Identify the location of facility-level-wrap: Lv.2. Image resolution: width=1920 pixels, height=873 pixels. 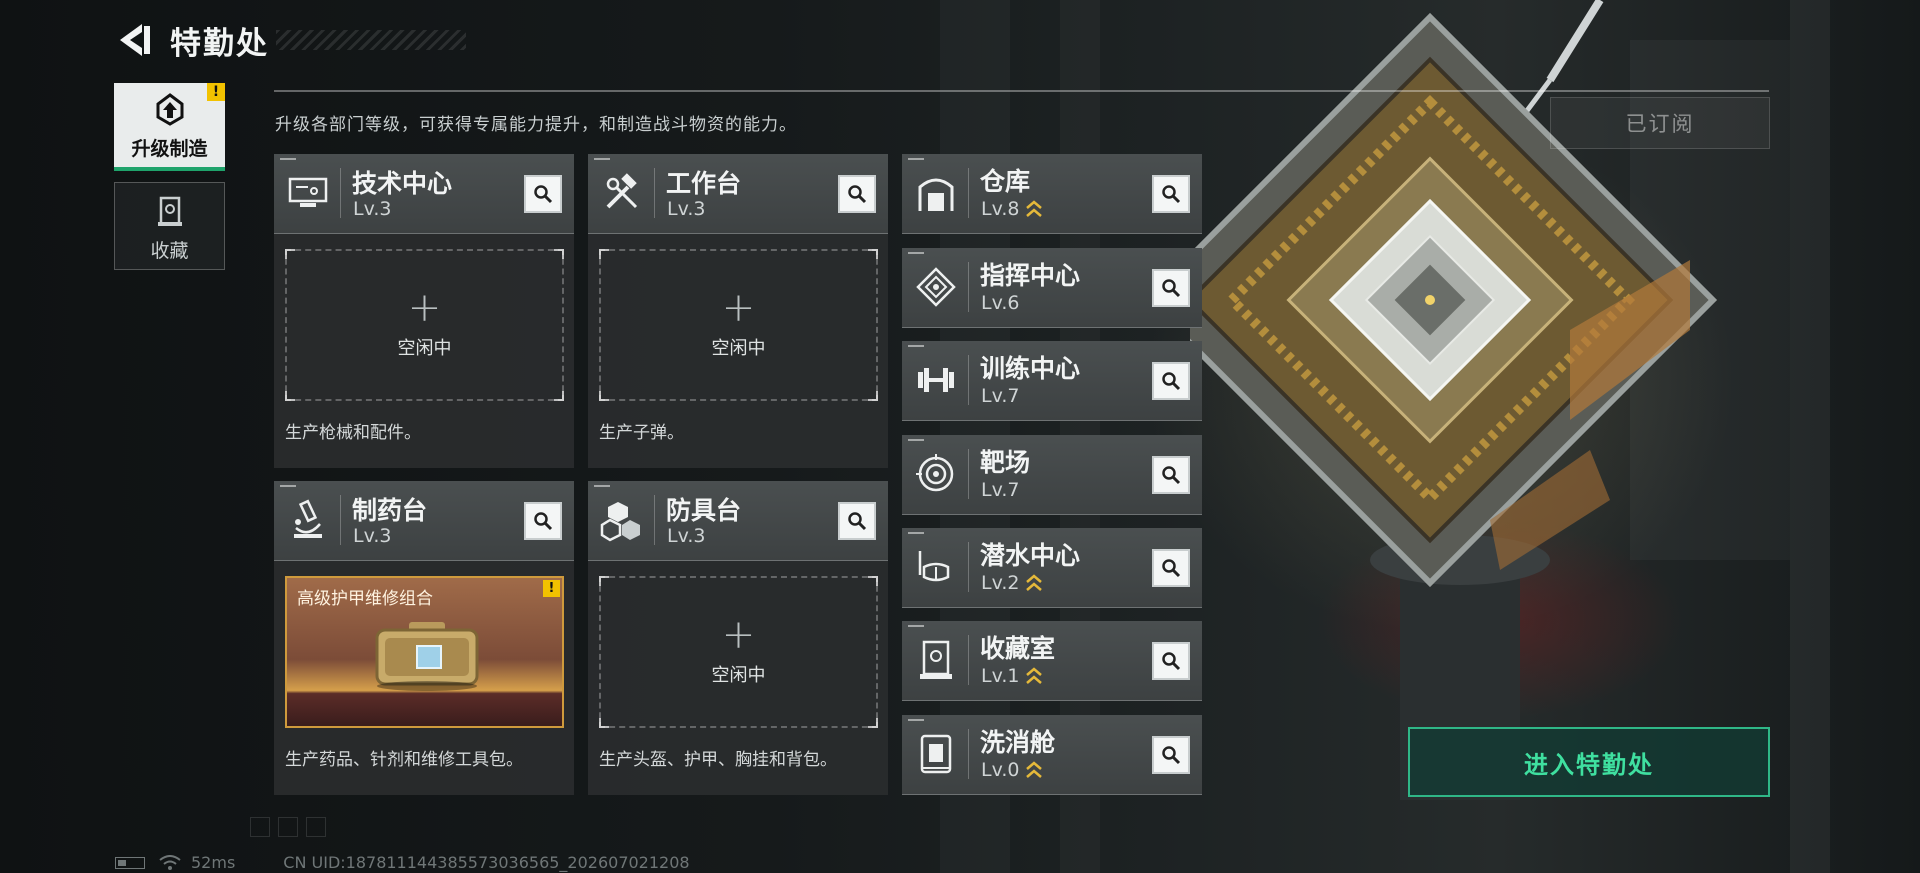
(1012, 583).